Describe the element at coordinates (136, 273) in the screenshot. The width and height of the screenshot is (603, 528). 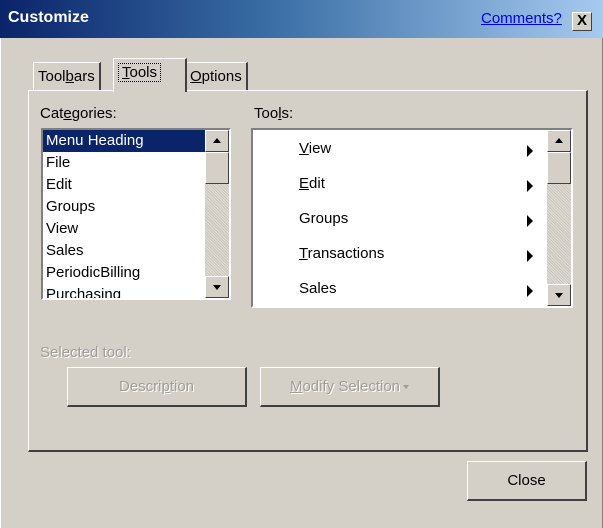
I see `list-item: PeriodicBilling` at that location.